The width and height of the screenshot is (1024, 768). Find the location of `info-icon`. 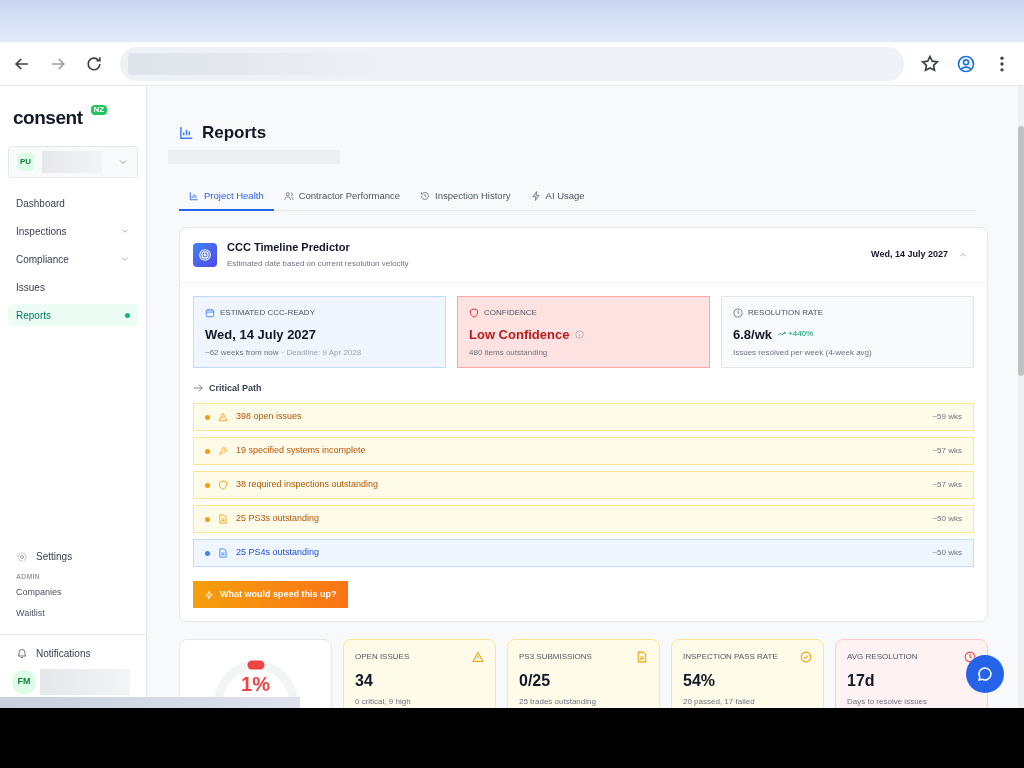

info-icon is located at coordinates (580, 334).